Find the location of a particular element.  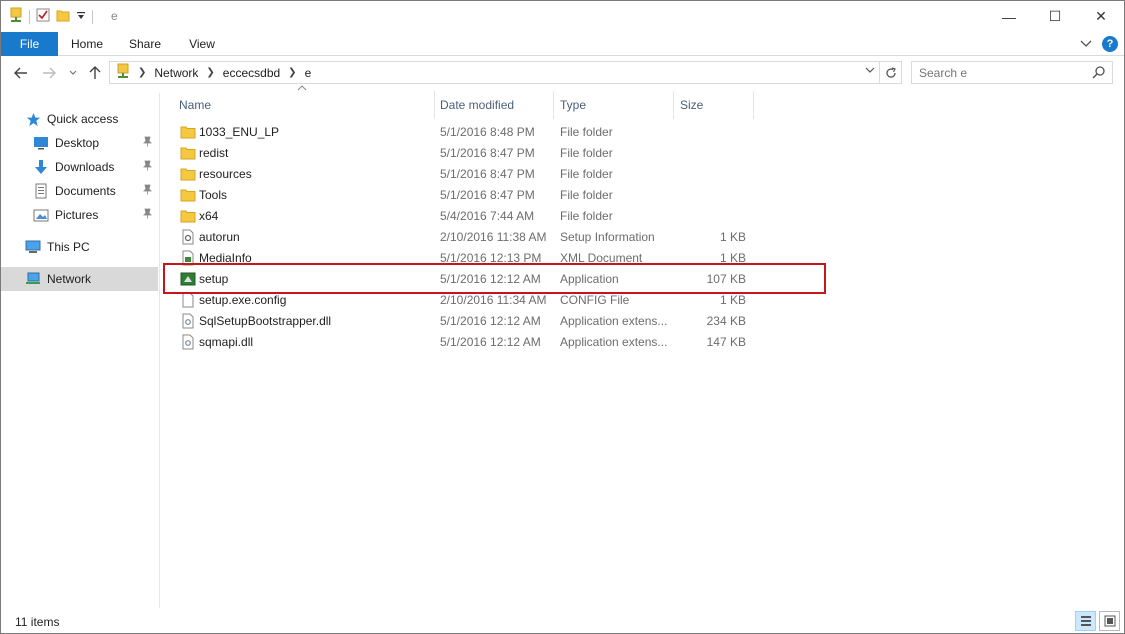

properties-icon is located at coordinates (43, 16).